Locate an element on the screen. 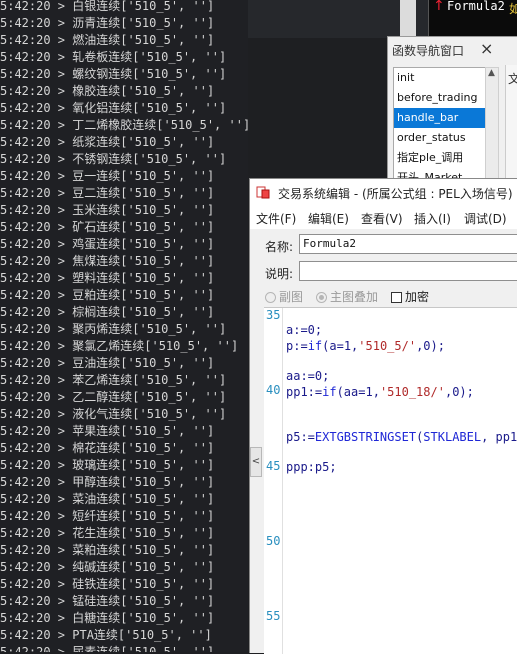 This screenshot has width=517, height=654. code-line: ppp:p5; is located at coordinates (311, 467).